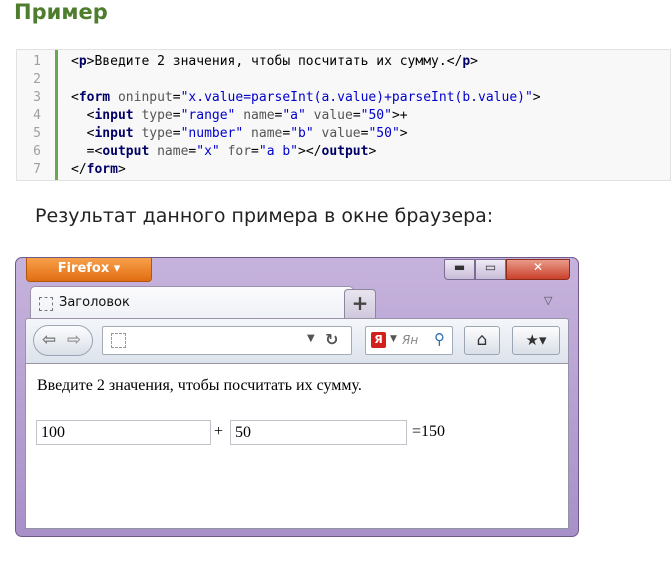  Describe the element at coordinates (37, 97) in the screenshot. I see `line-number: 3` at that location.